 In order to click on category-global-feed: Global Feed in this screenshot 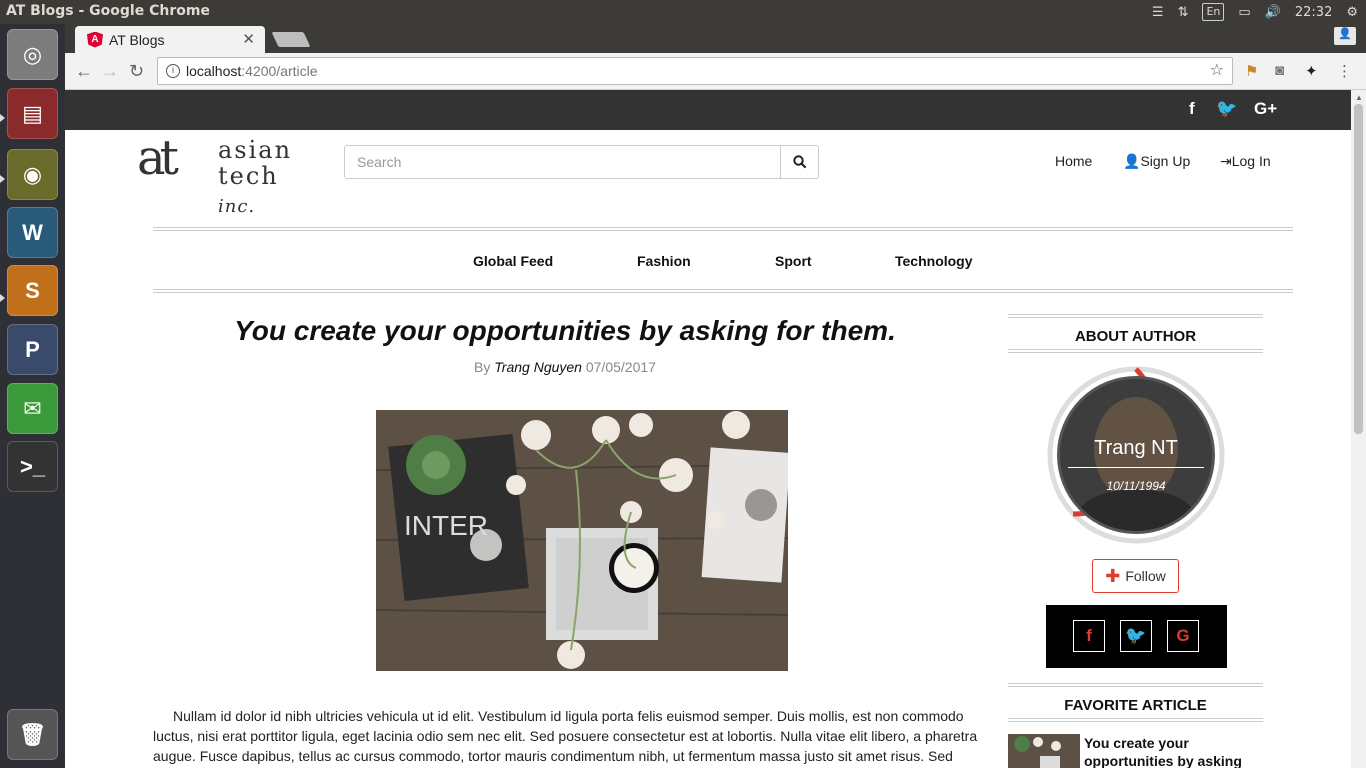, I will do `click(513, 261)`.